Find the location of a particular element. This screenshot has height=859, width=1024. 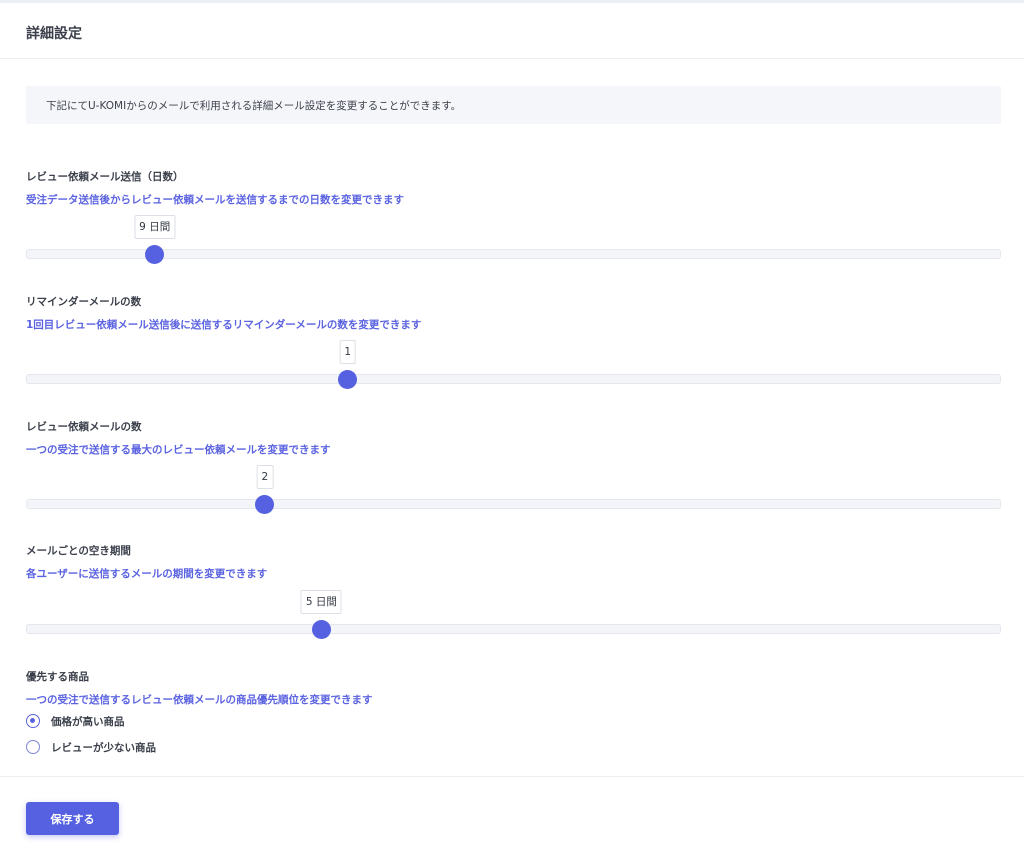

save-button: 保存する is located at coordinates (72, 818).